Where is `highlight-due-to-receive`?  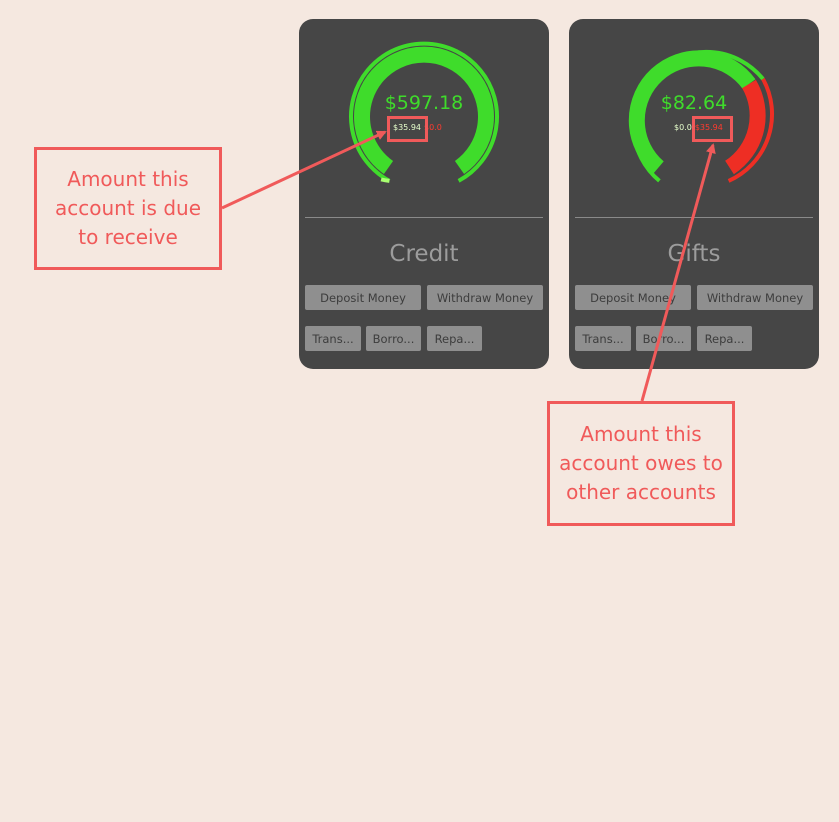
highlight-due-to-receive is located at coordinates (407, 129).